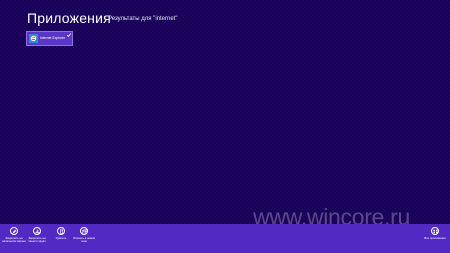 The width and height of the screenshot is (450, 253). What do you see at coordinates (37, 239) in the screenshot?
I see `pin-to-taskbar-label: Закрепить на панели задач` at bounding box center [37, 239].